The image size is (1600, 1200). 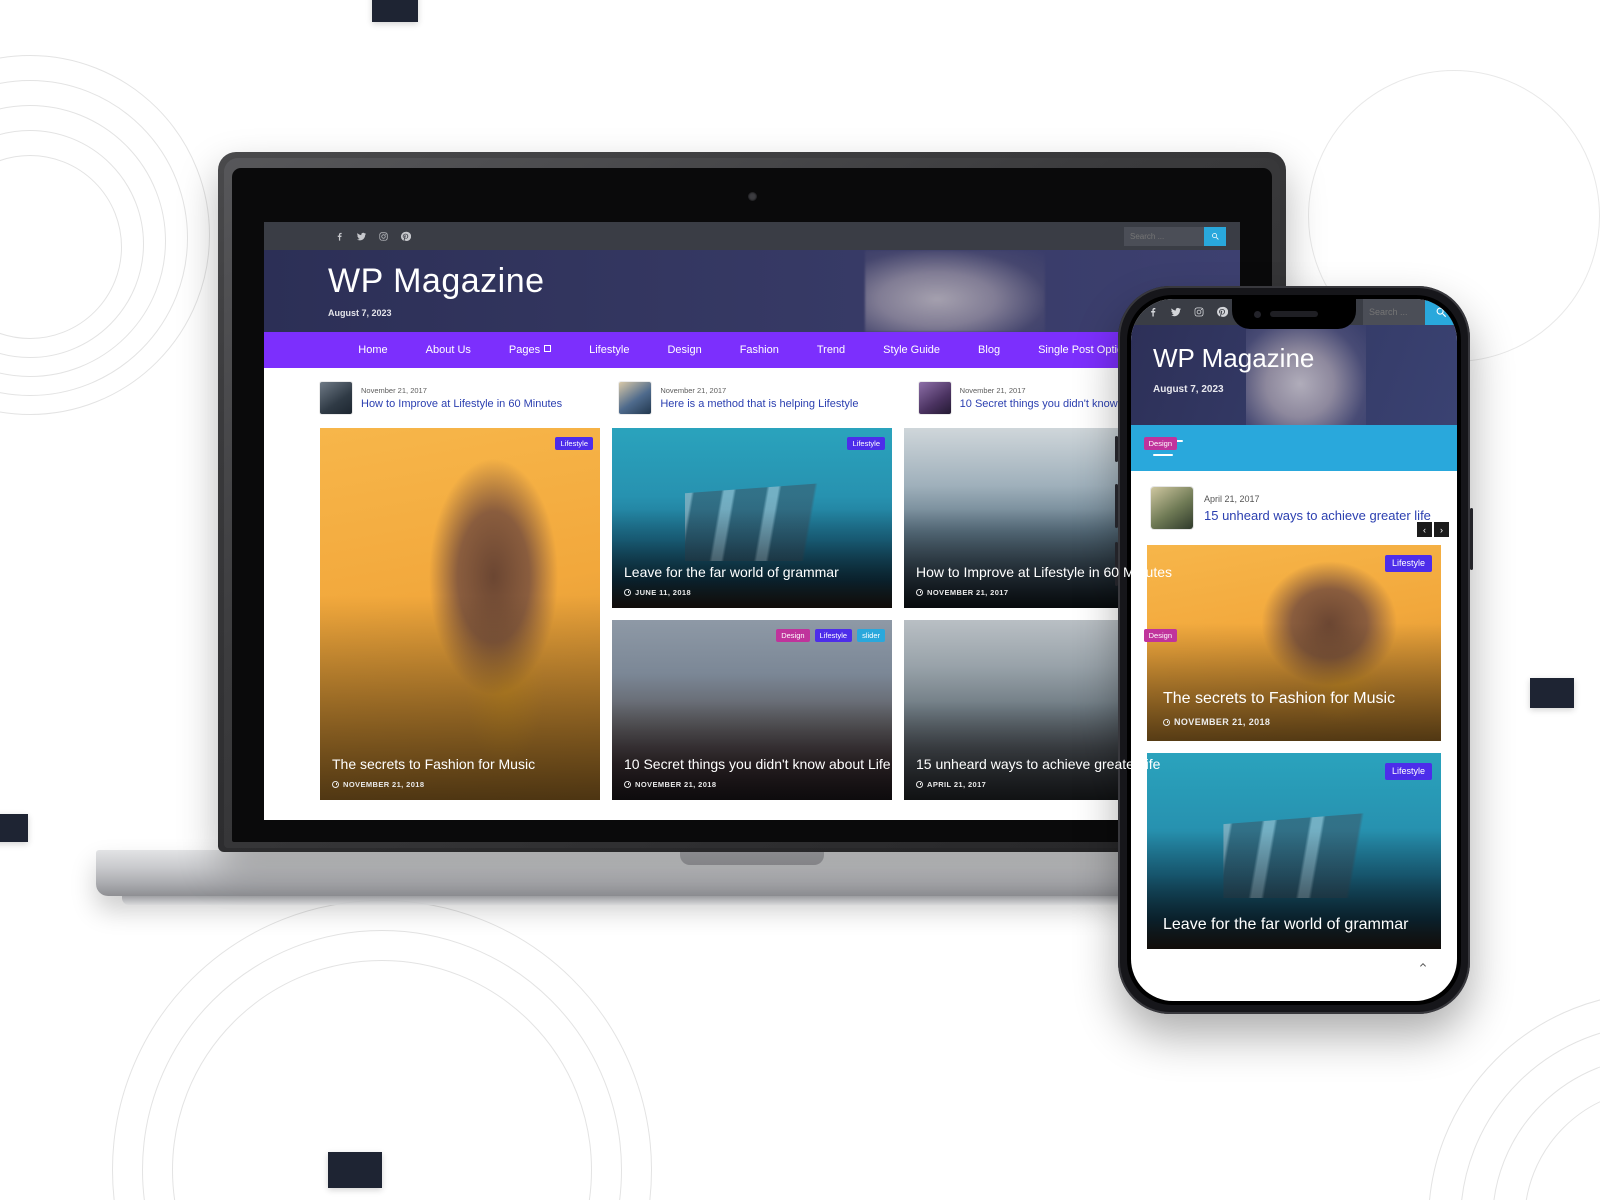 I want to click on laptop-trackpad-notch, so click(x=752, y=857).